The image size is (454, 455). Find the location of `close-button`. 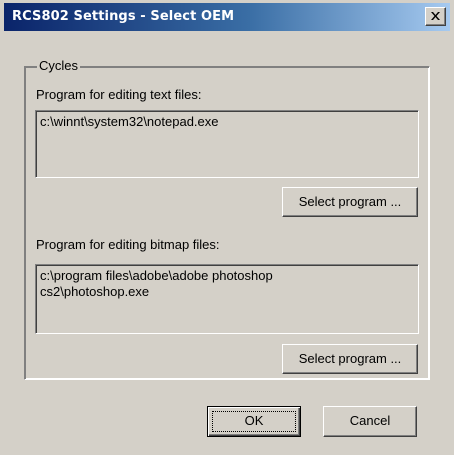

close-button is located at coordinates (435, 16).